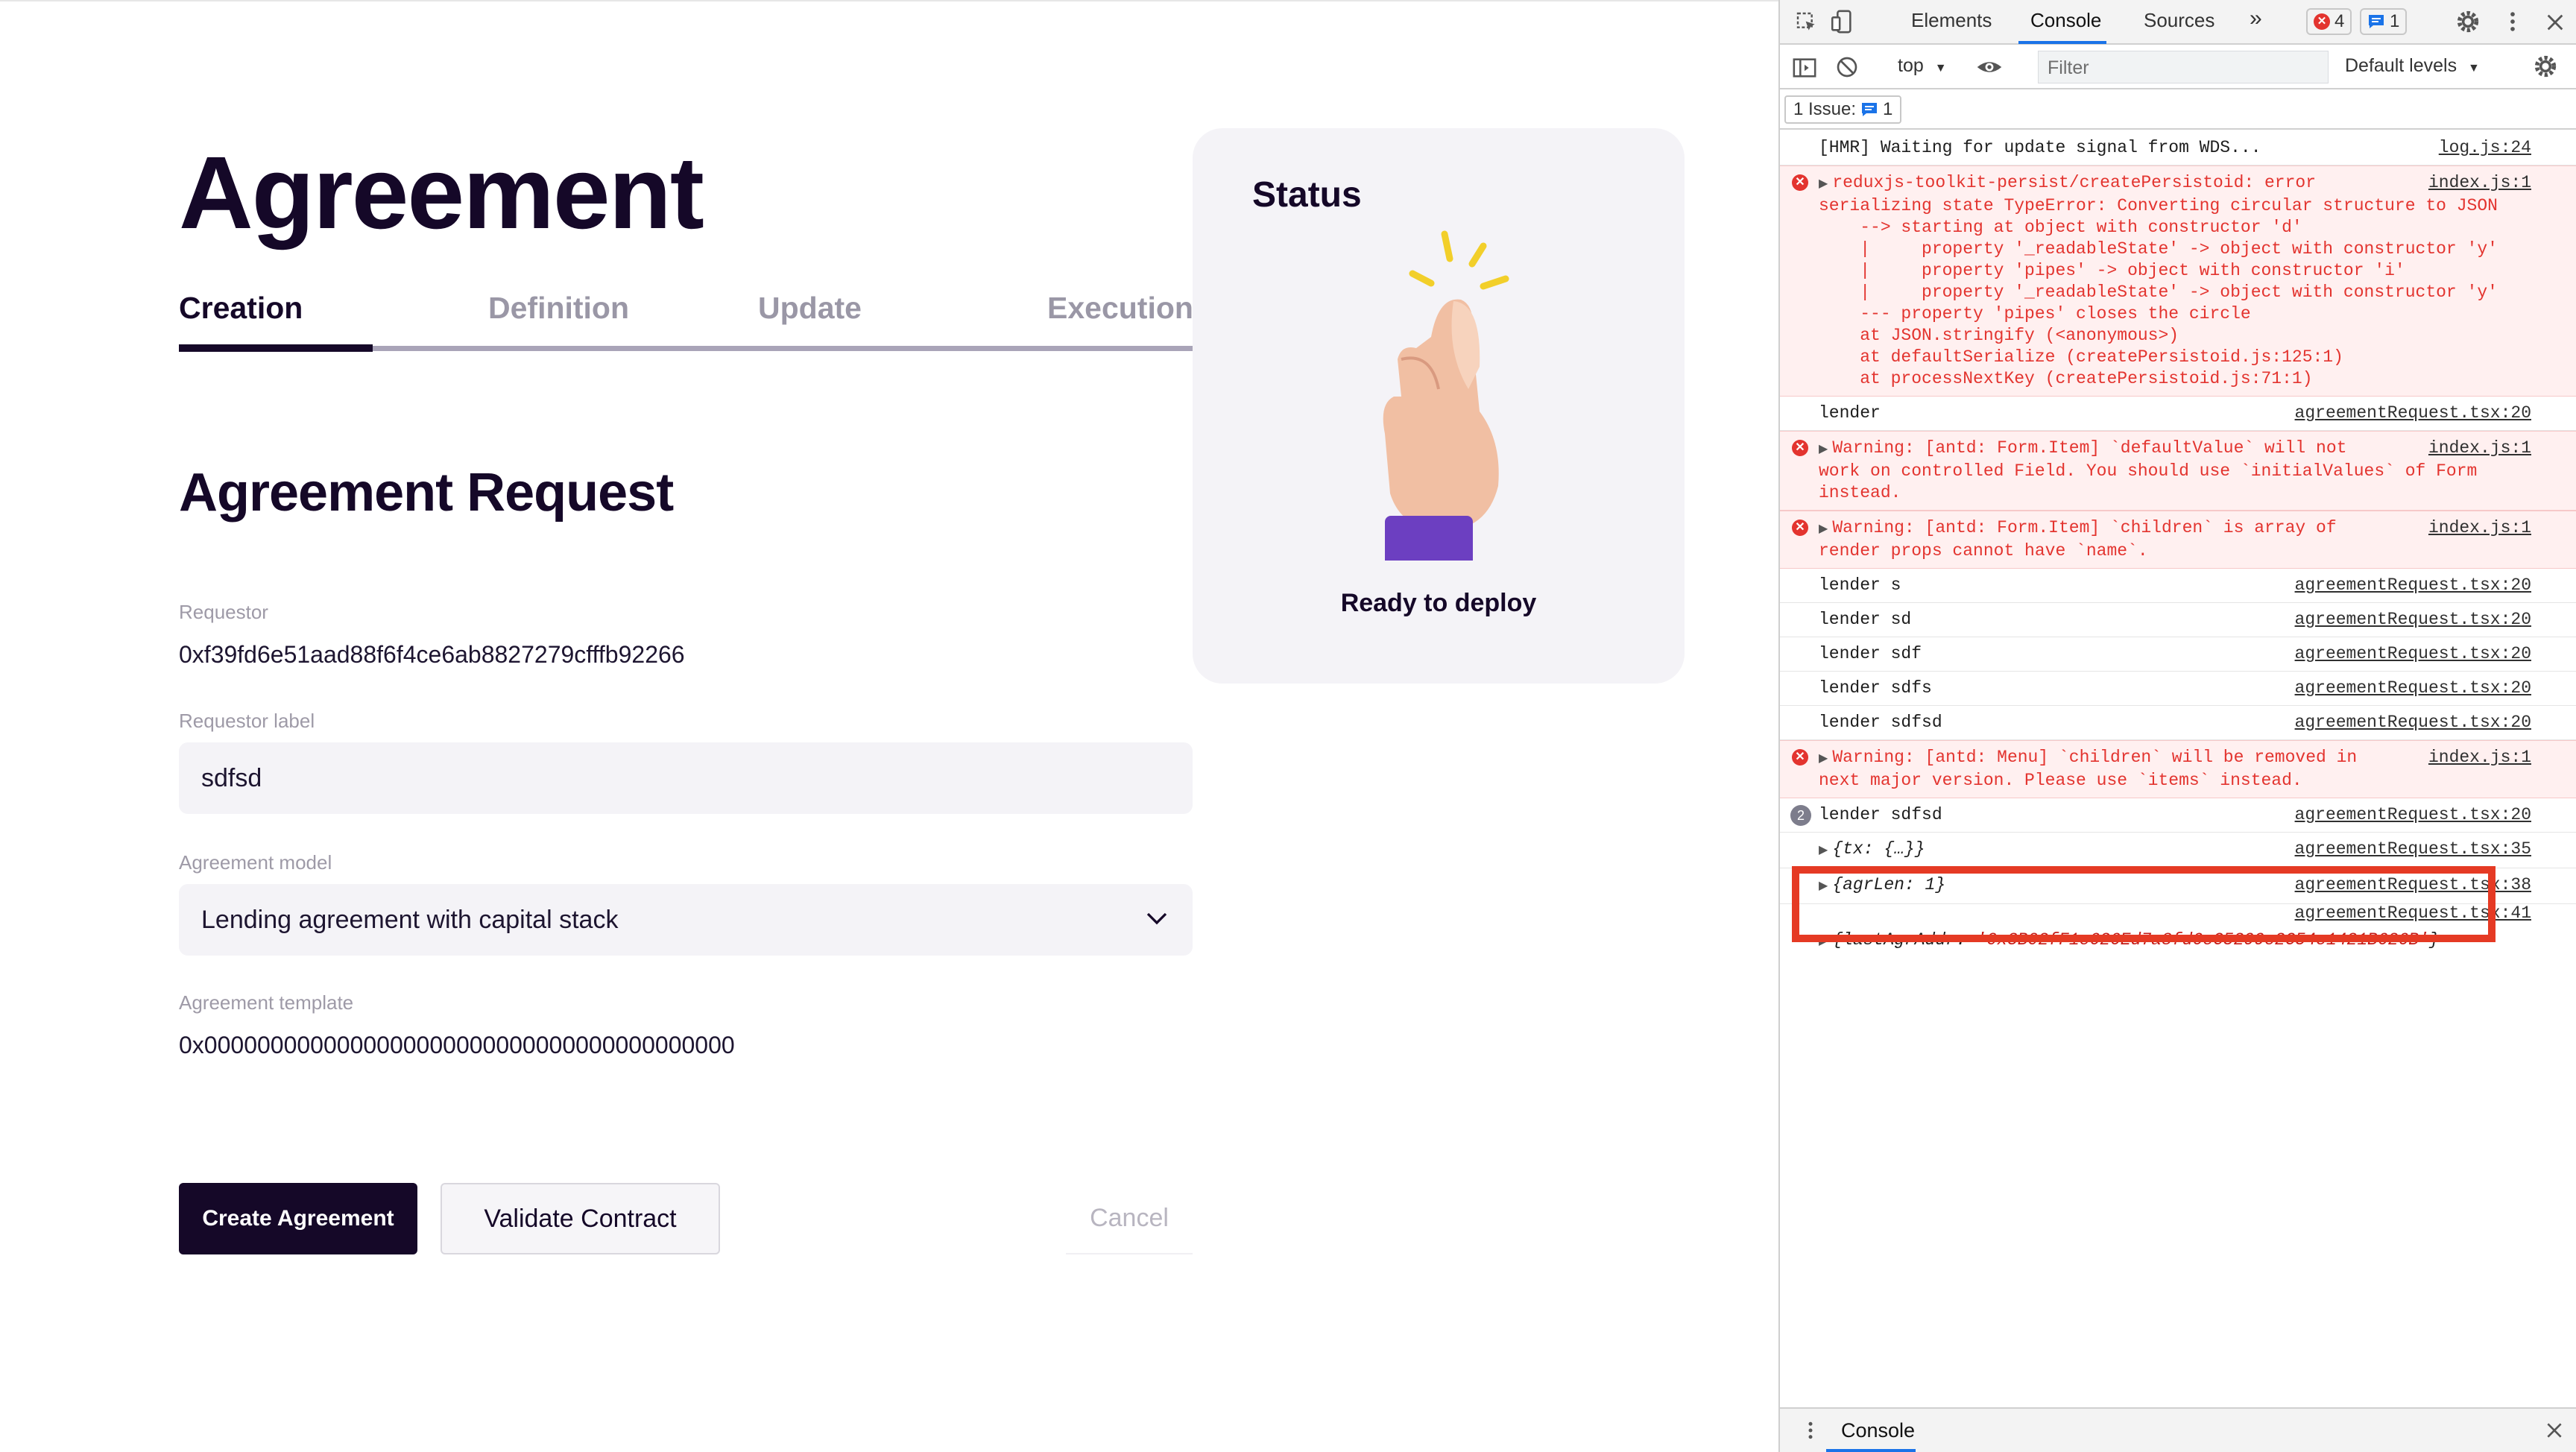 The height and width of the screenshot is (1452, 2576). Describe the element at coordinates (2339, 21) in the screenshot. I see `error-count: 4` at that location.